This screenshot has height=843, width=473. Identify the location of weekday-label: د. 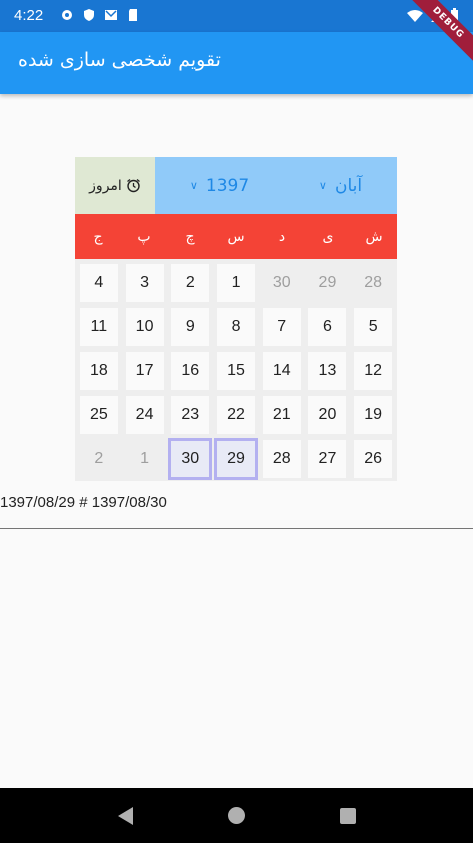
(282, 236).